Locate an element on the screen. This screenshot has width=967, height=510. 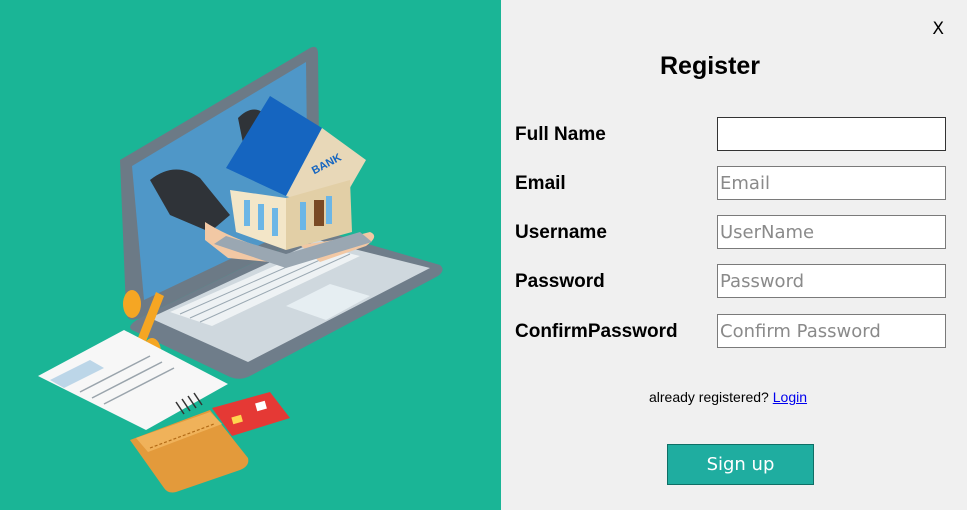
confirm-password-label: ConfirmPassword is located at coordinates (596, 331).